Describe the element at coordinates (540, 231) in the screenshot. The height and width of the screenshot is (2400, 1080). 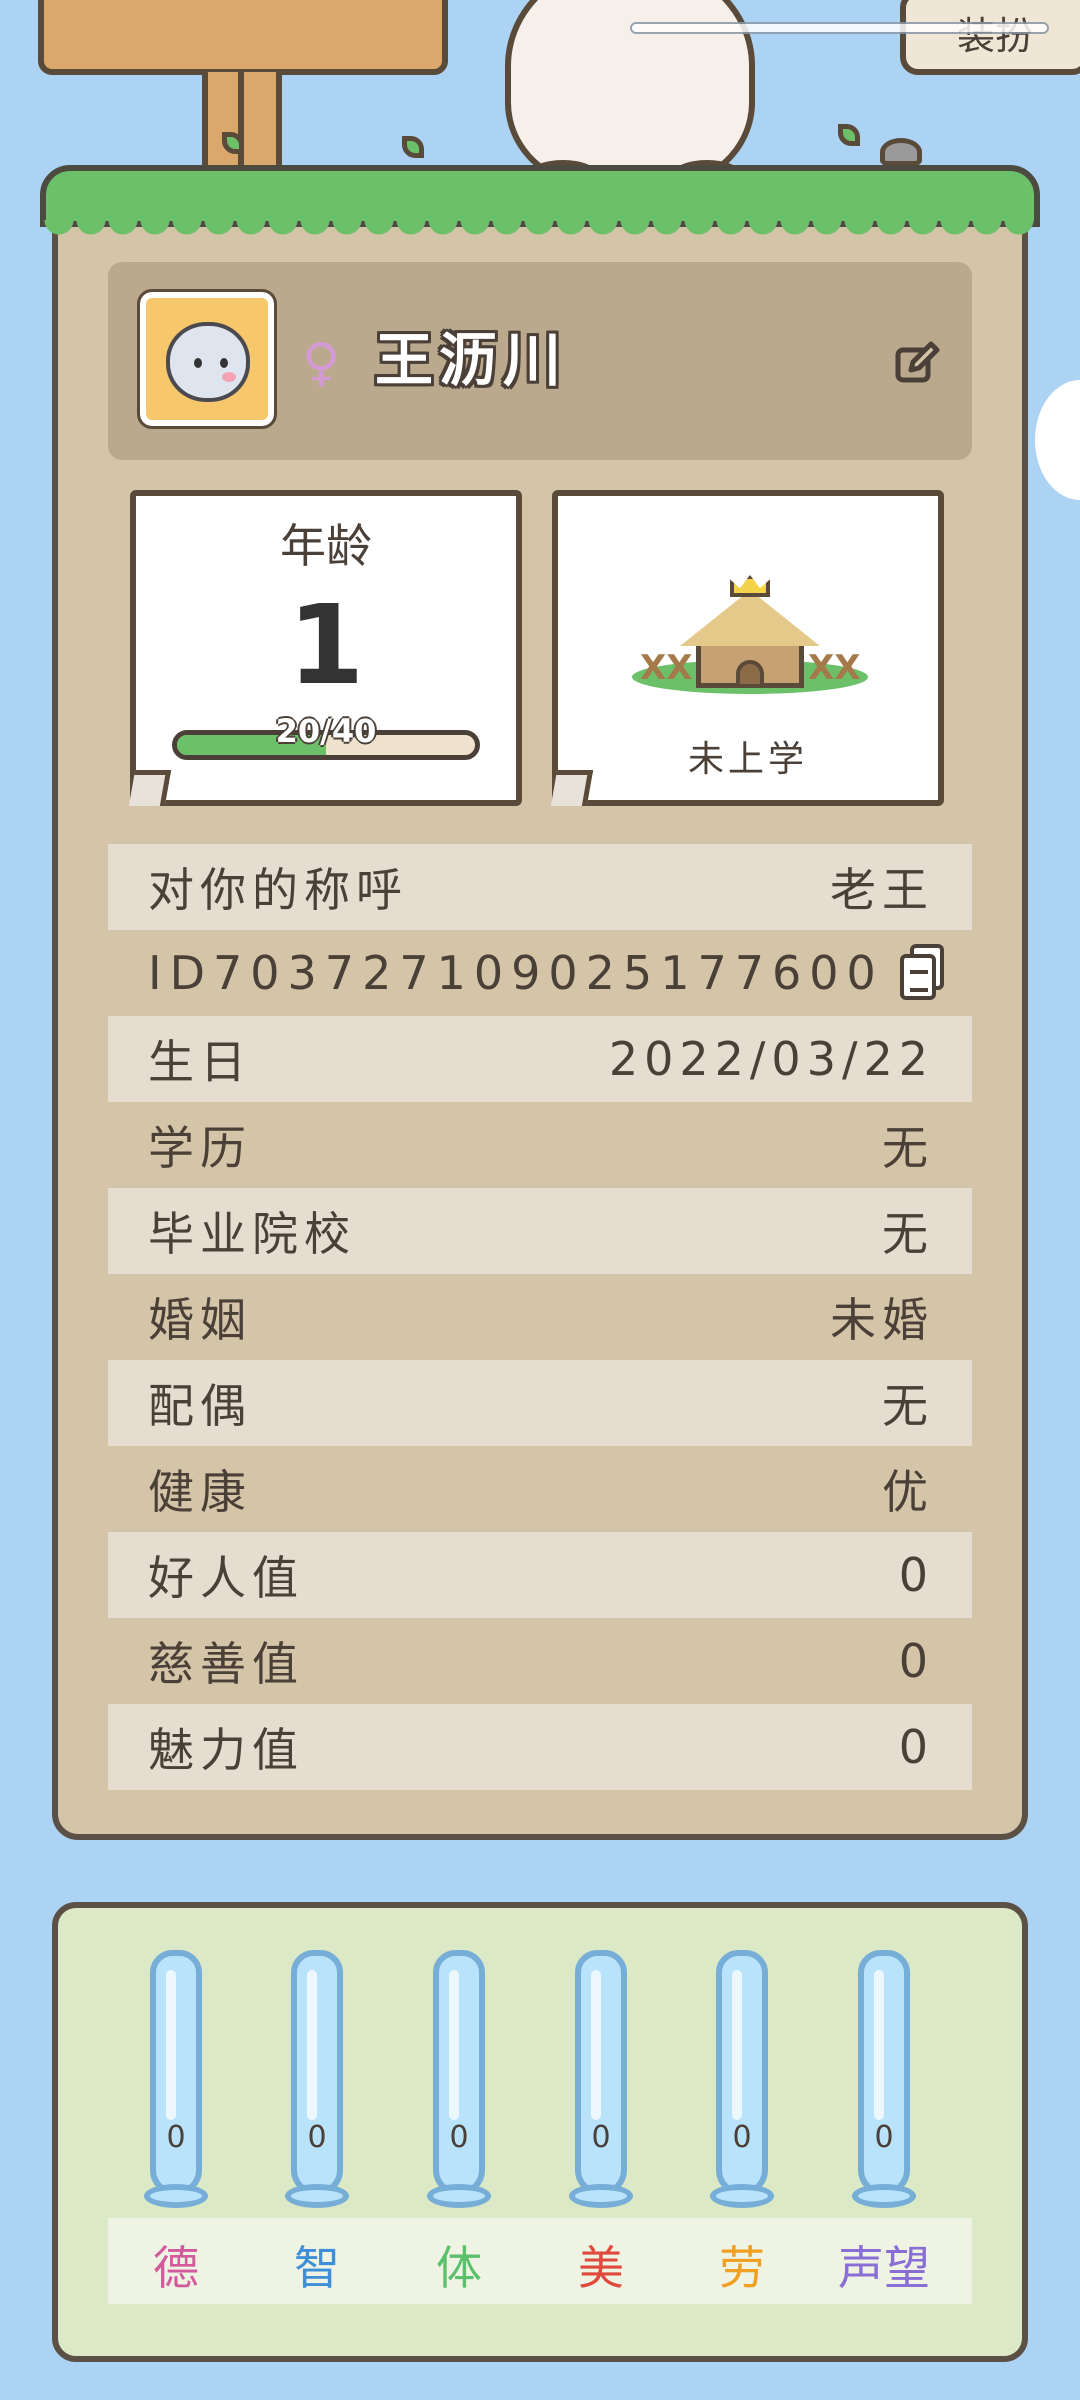
I see `grass-edge` at that location.